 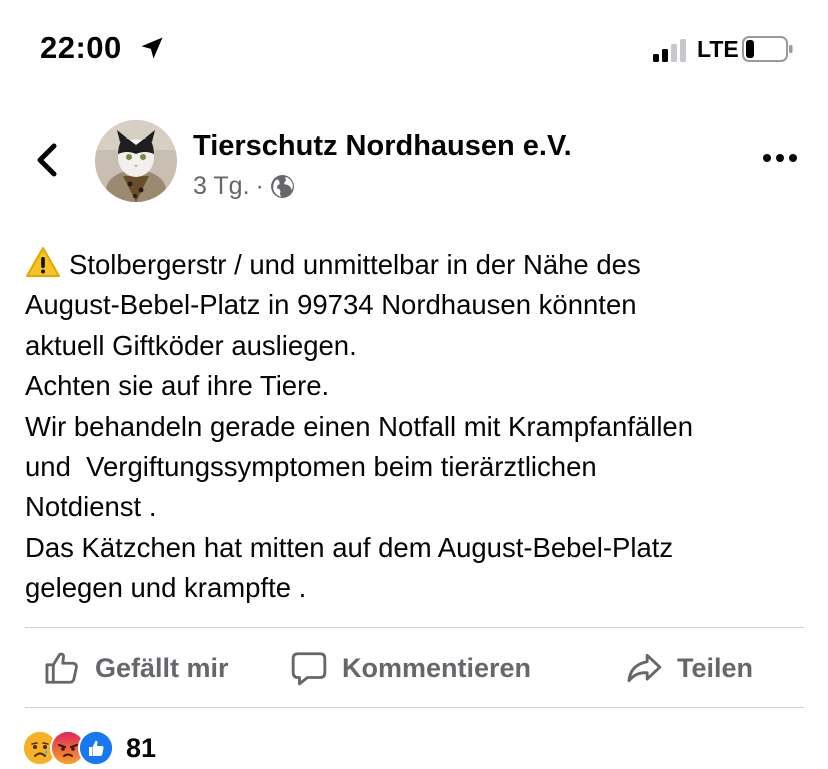 I want to click on comment-label: Kommentieren, so click(x=437, y=667).